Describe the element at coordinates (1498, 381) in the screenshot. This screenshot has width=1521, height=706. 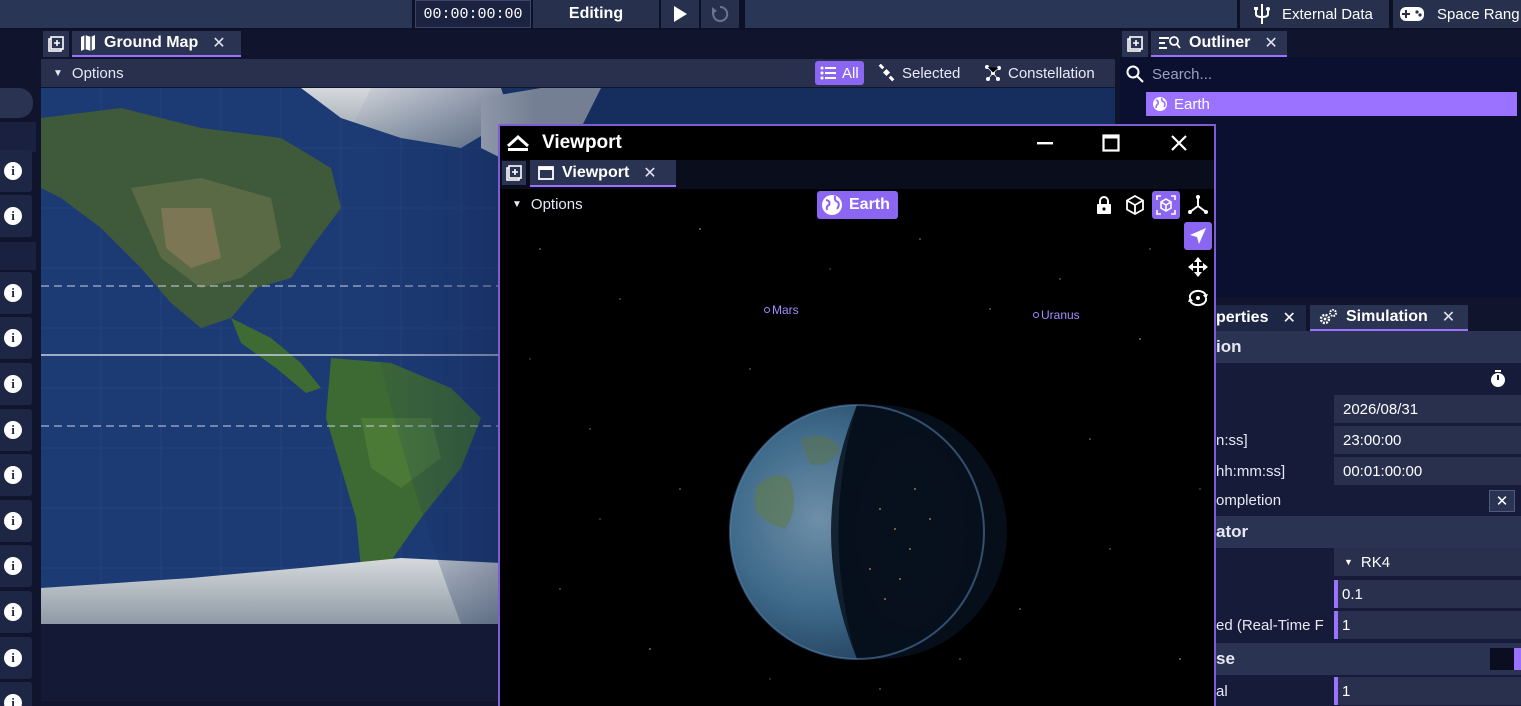
I see `timer-icon` at that location.